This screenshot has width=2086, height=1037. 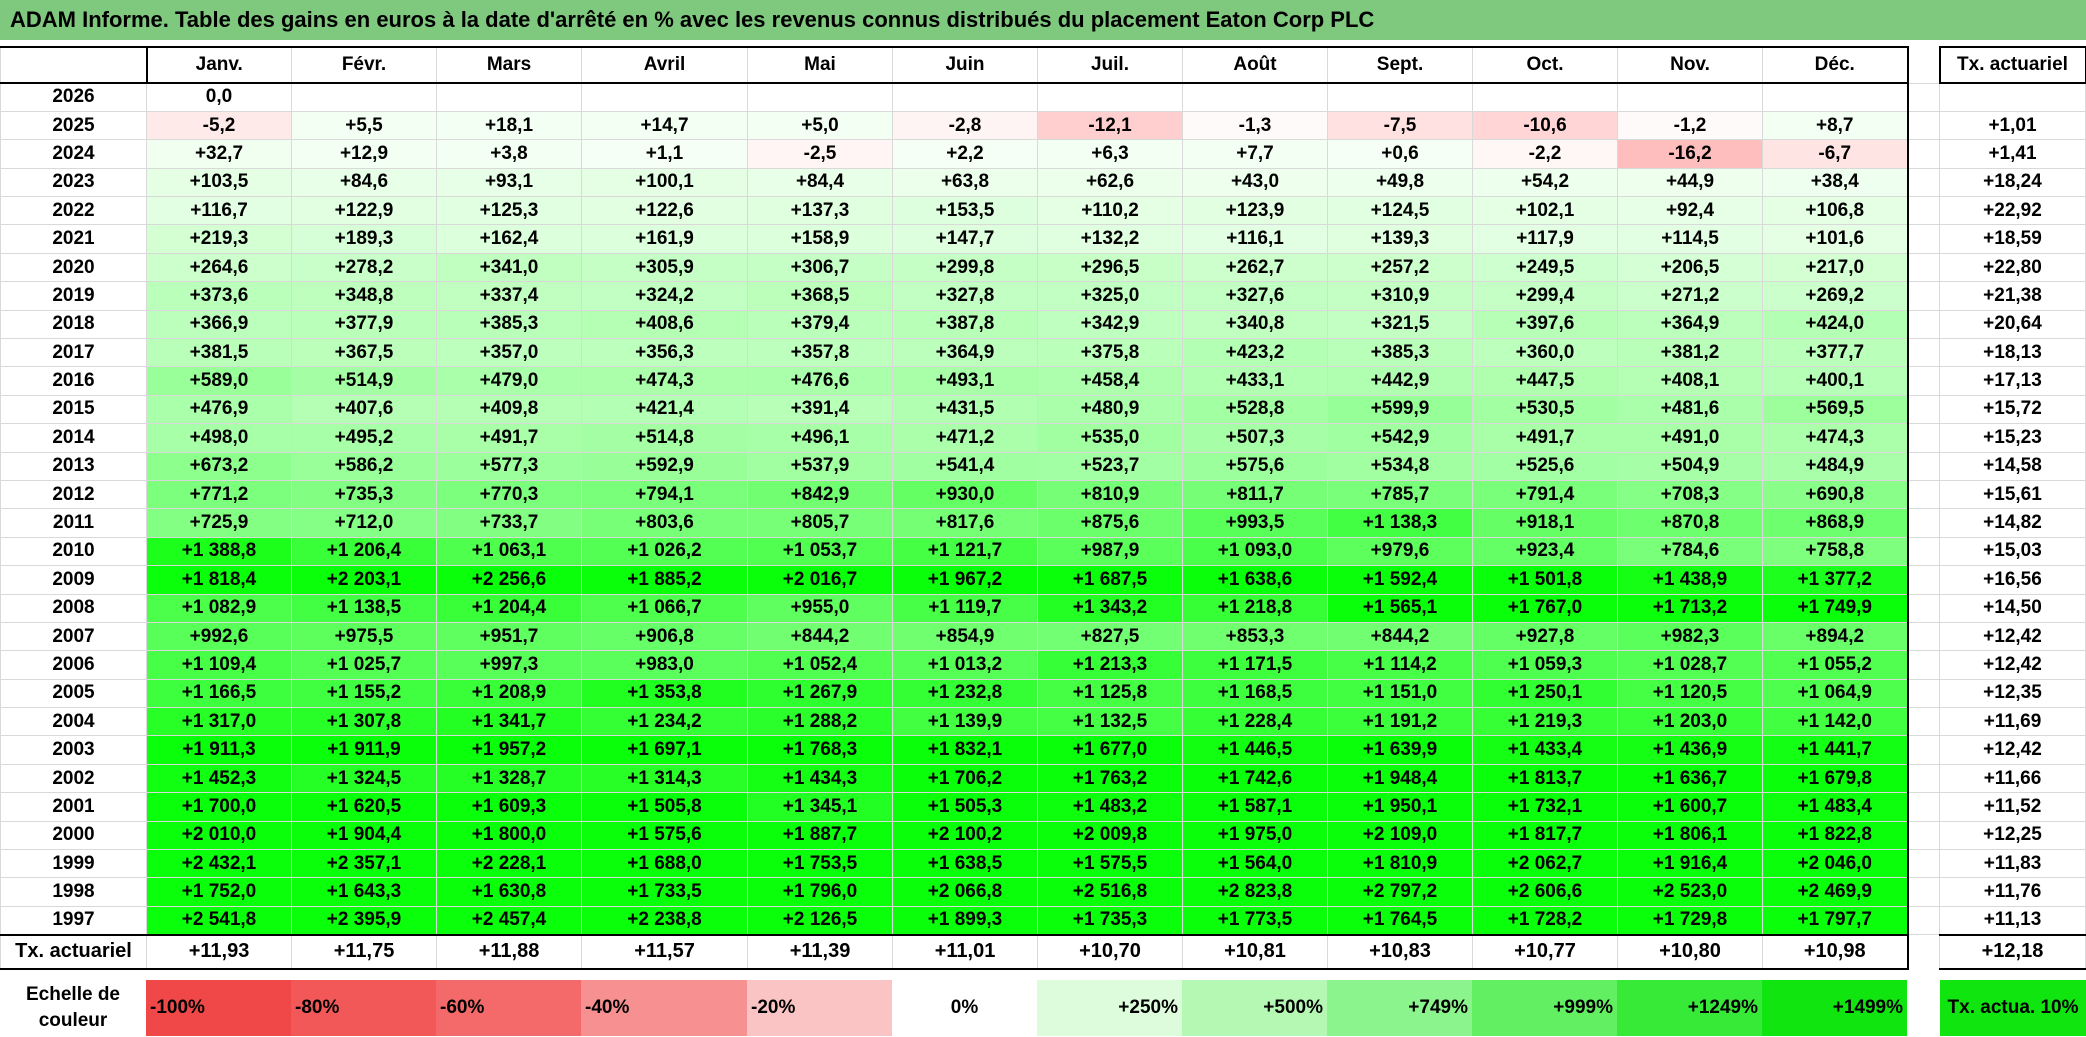 I want to click on gain-cell: +2 457,4, so click(x=509, y=920).